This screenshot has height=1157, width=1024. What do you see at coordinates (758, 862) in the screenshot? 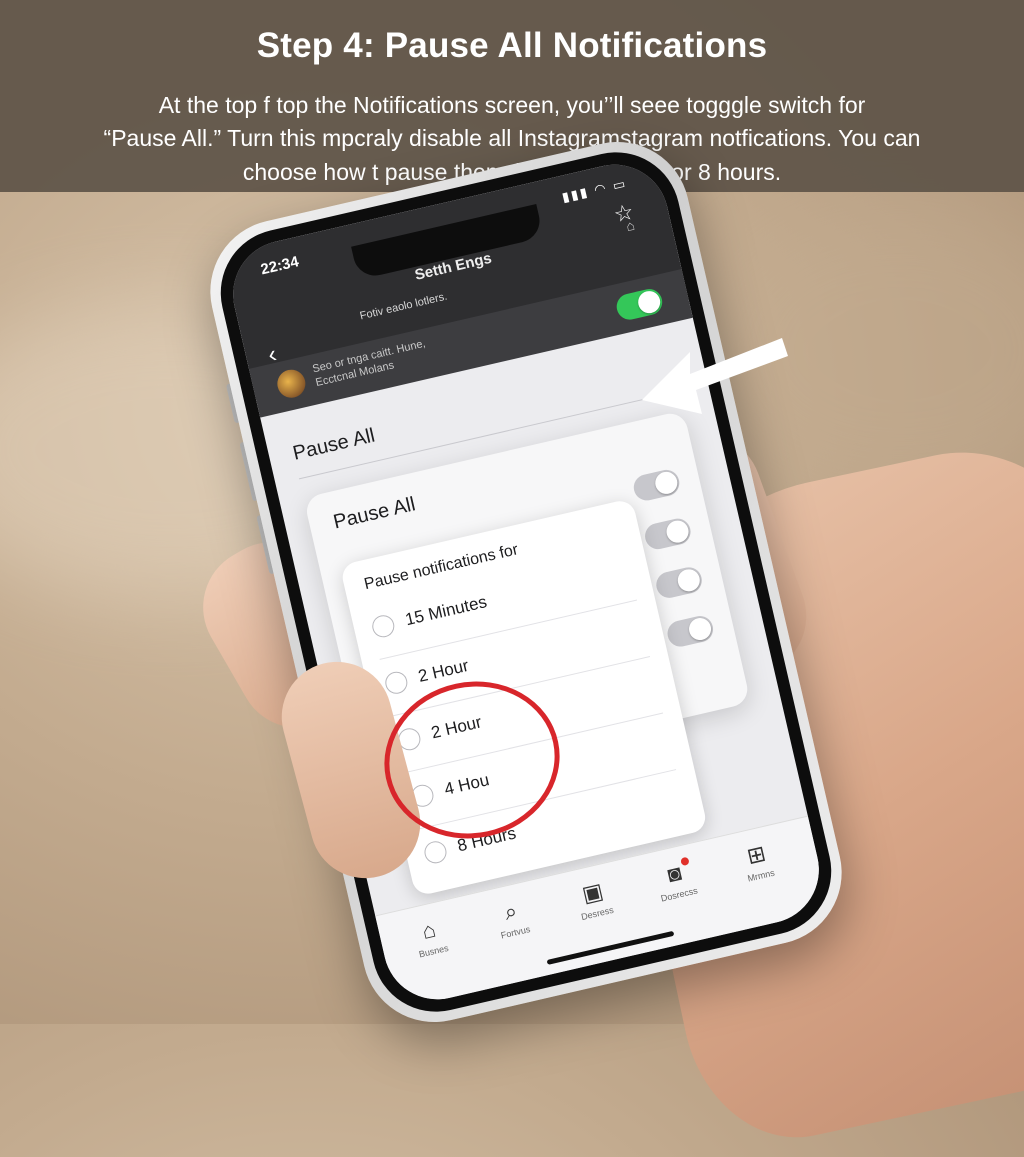
I see `tab-add: ⊞ Mrmns` at bounding box center [758, 862].